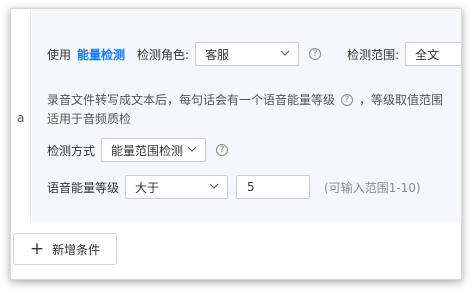 The image size is (474, 292). What do you see at coordinates (191, 100) in the screenshot?
I see `description-text: 录音文件转写成文本后，每句话会有一个语音能量等级` at bounding box center [191, 100].